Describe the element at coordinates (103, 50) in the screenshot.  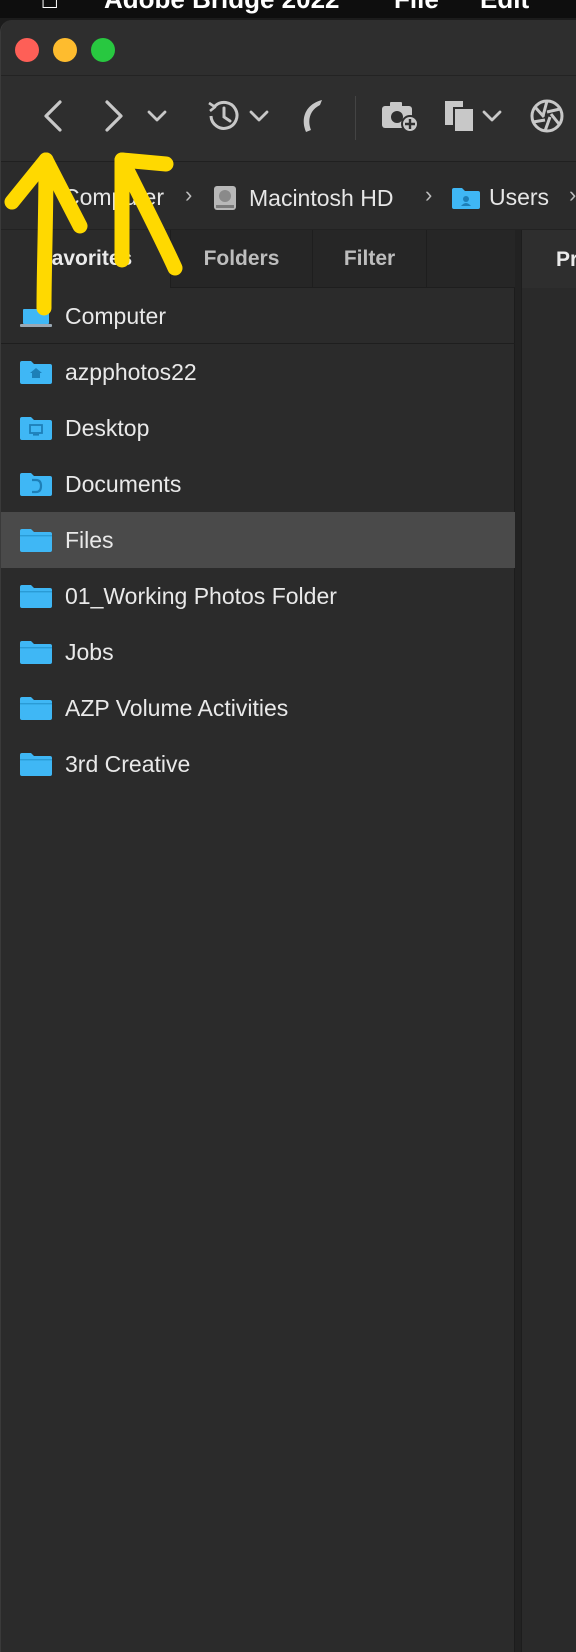
I see `zoom-window-button` at that location.